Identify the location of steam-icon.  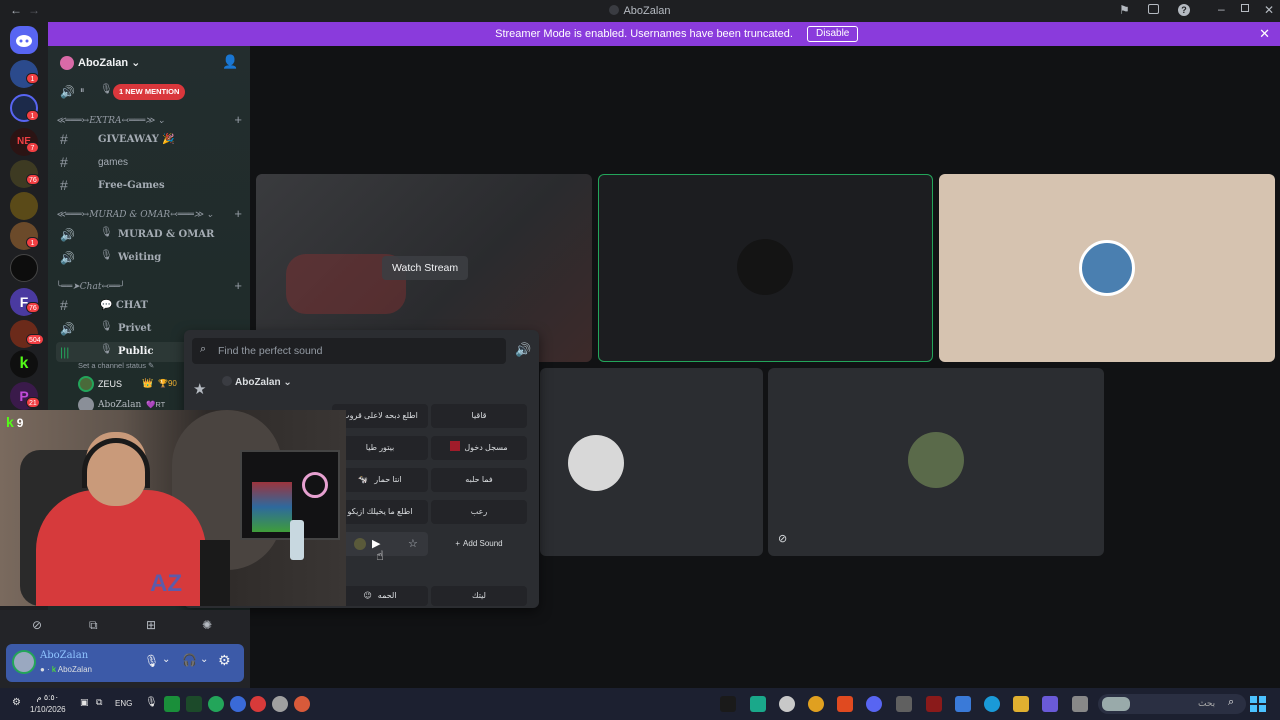
(787, 704).